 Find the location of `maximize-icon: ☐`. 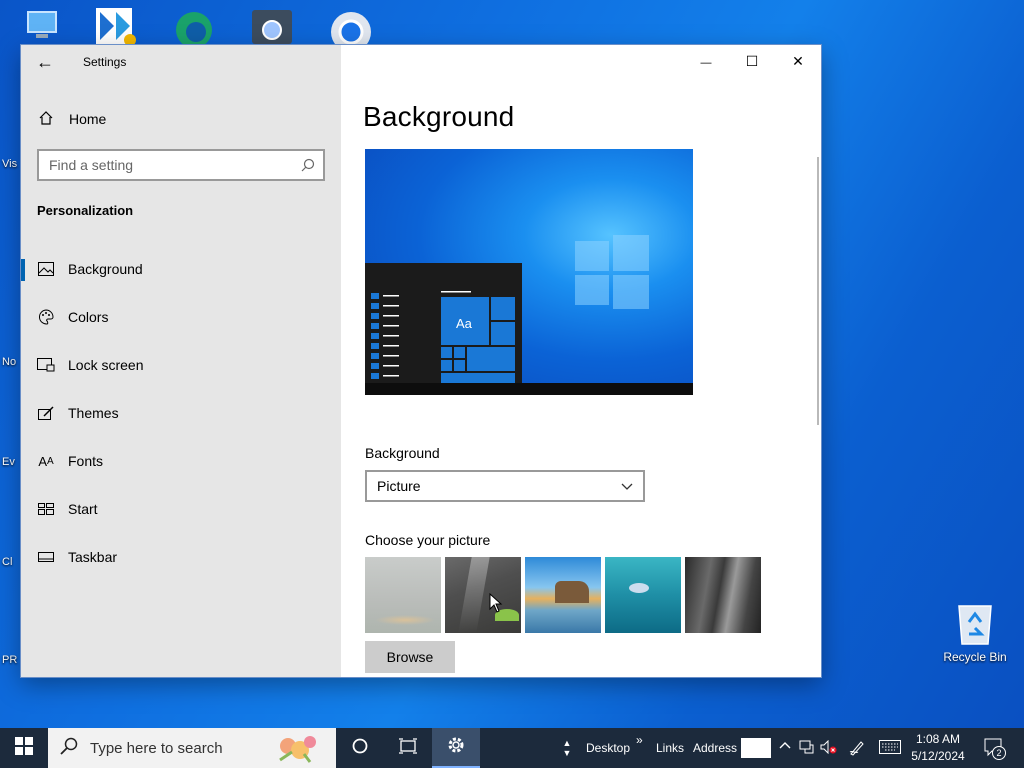

maximize-icon: ☐ is located at coordinates (752, 61).